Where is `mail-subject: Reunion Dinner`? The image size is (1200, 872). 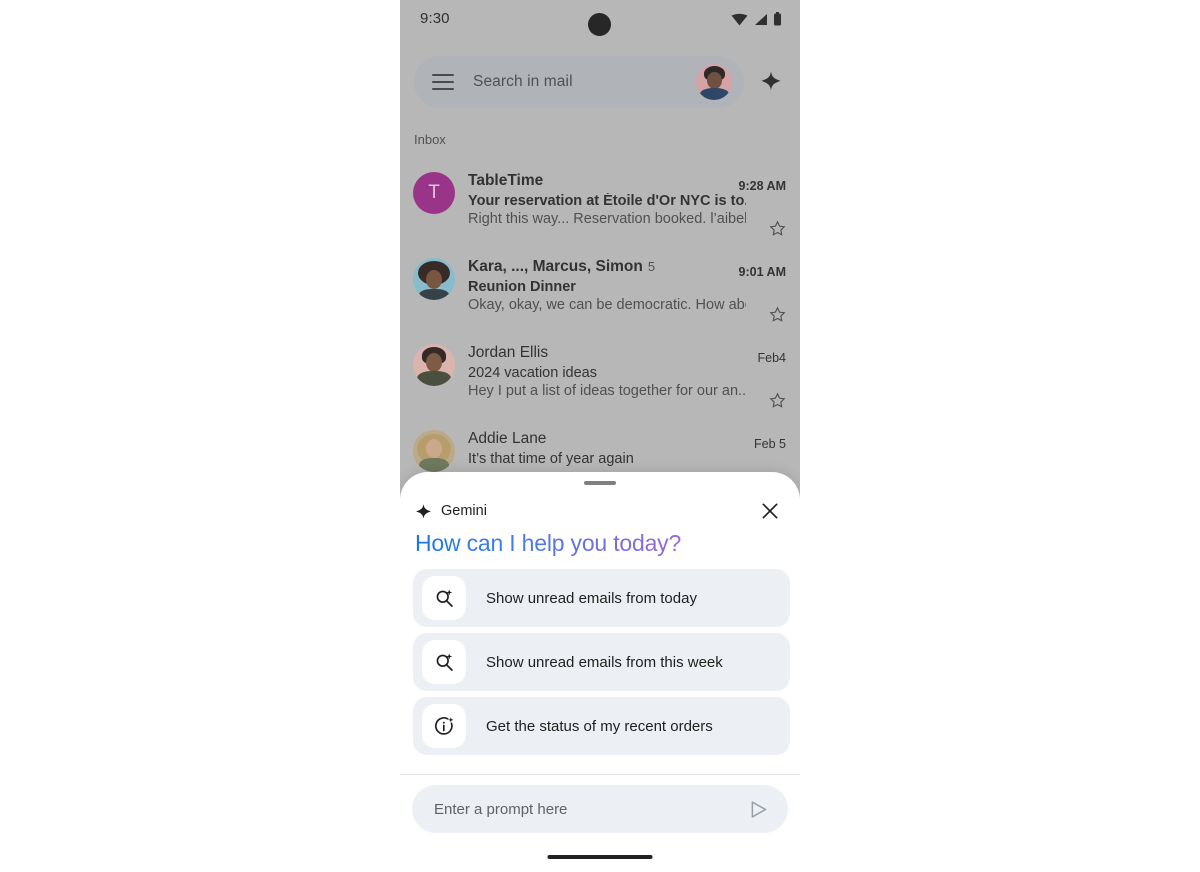
mail-subject: Reunion Dinner is located at coordinates (522, 287).